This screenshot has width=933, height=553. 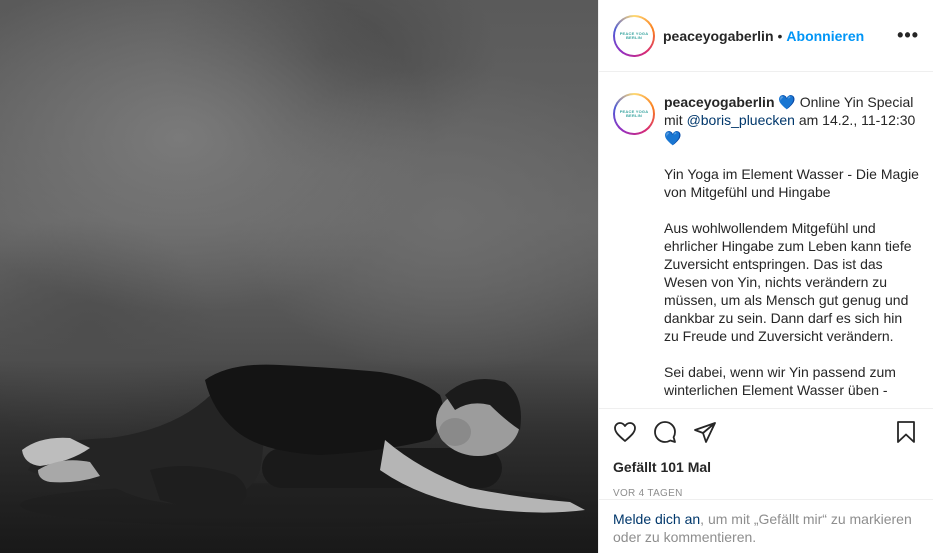 I want to click on author-username: peaceyogaberlin, so click(x=718, y=36).